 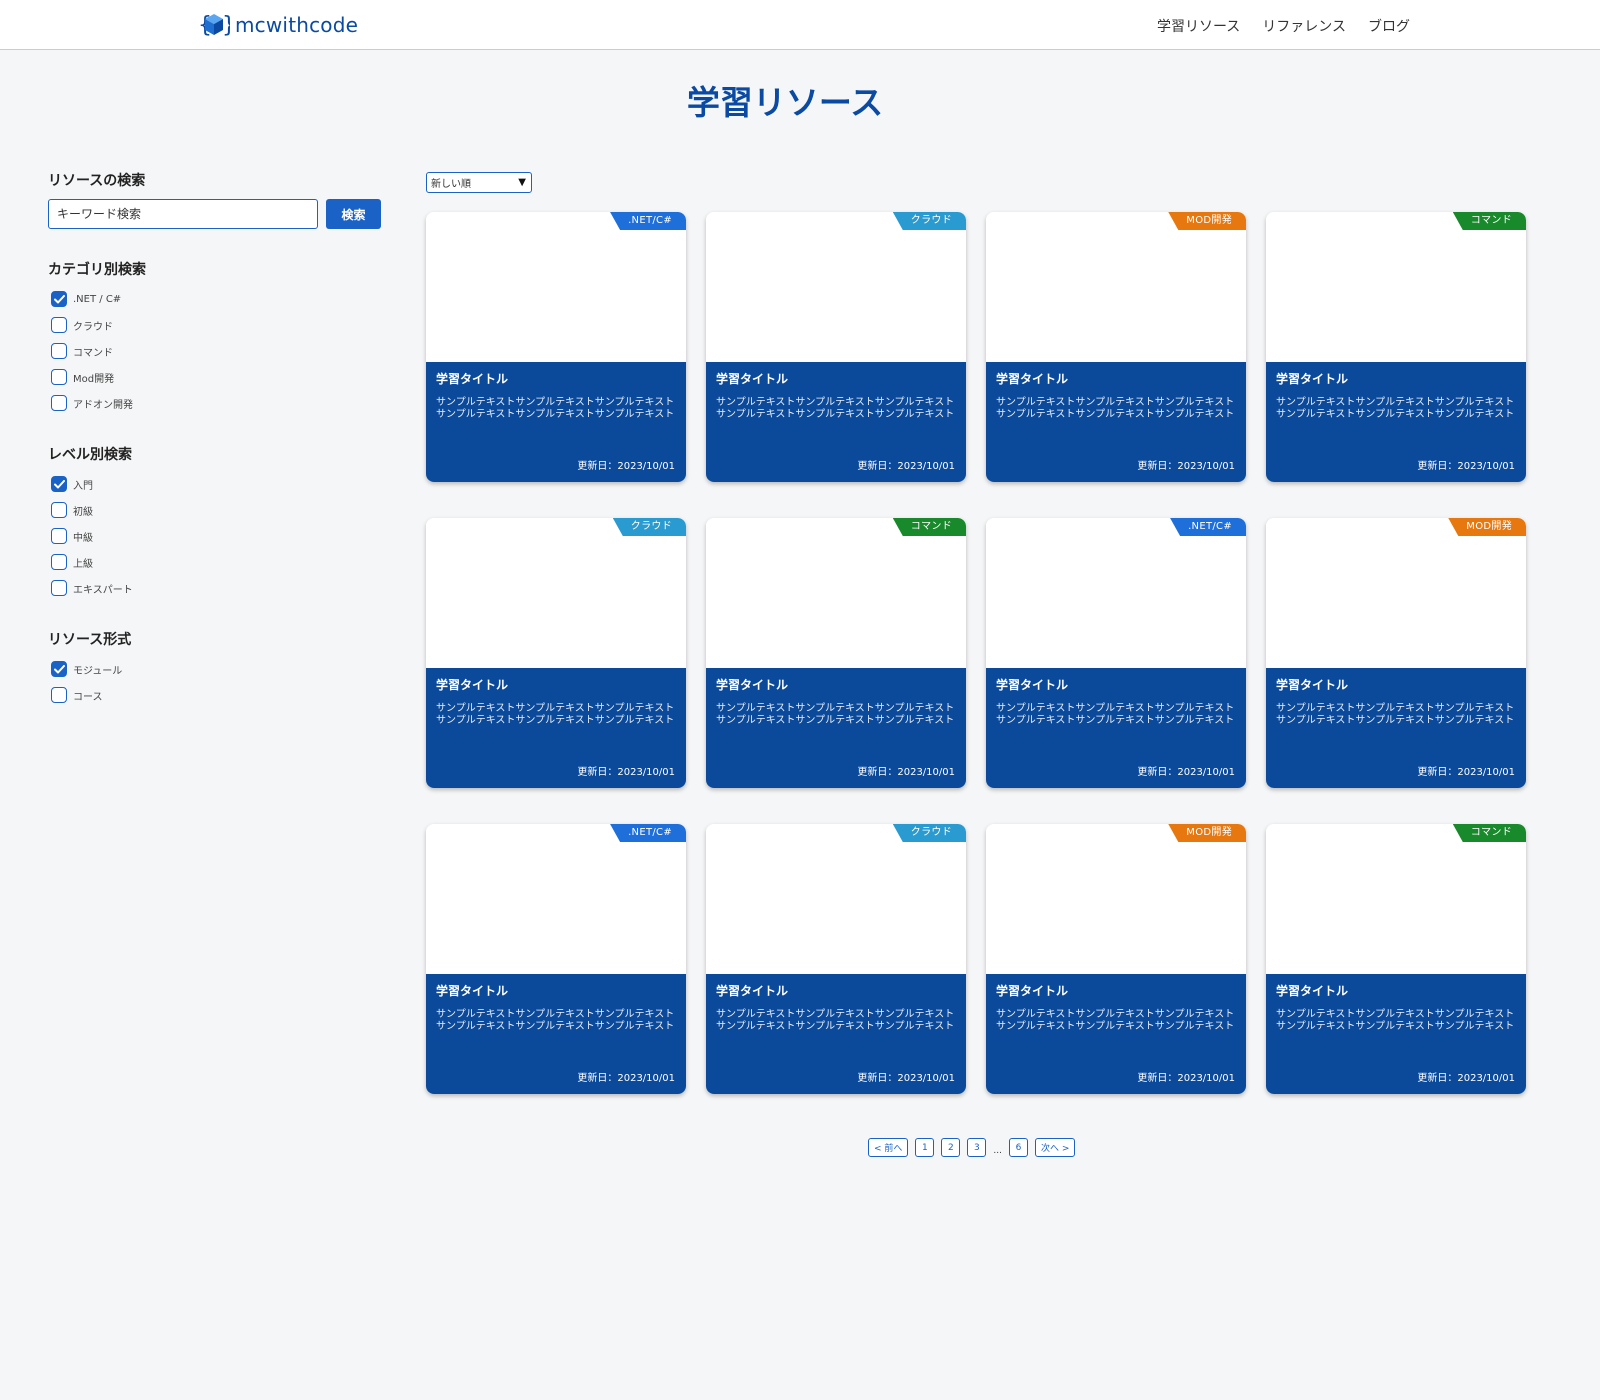 What do you see at coordinates (218, 325) in the screenshot?
I see `filter-checkbox-item: クラウド` at bounding box center [218, 325].